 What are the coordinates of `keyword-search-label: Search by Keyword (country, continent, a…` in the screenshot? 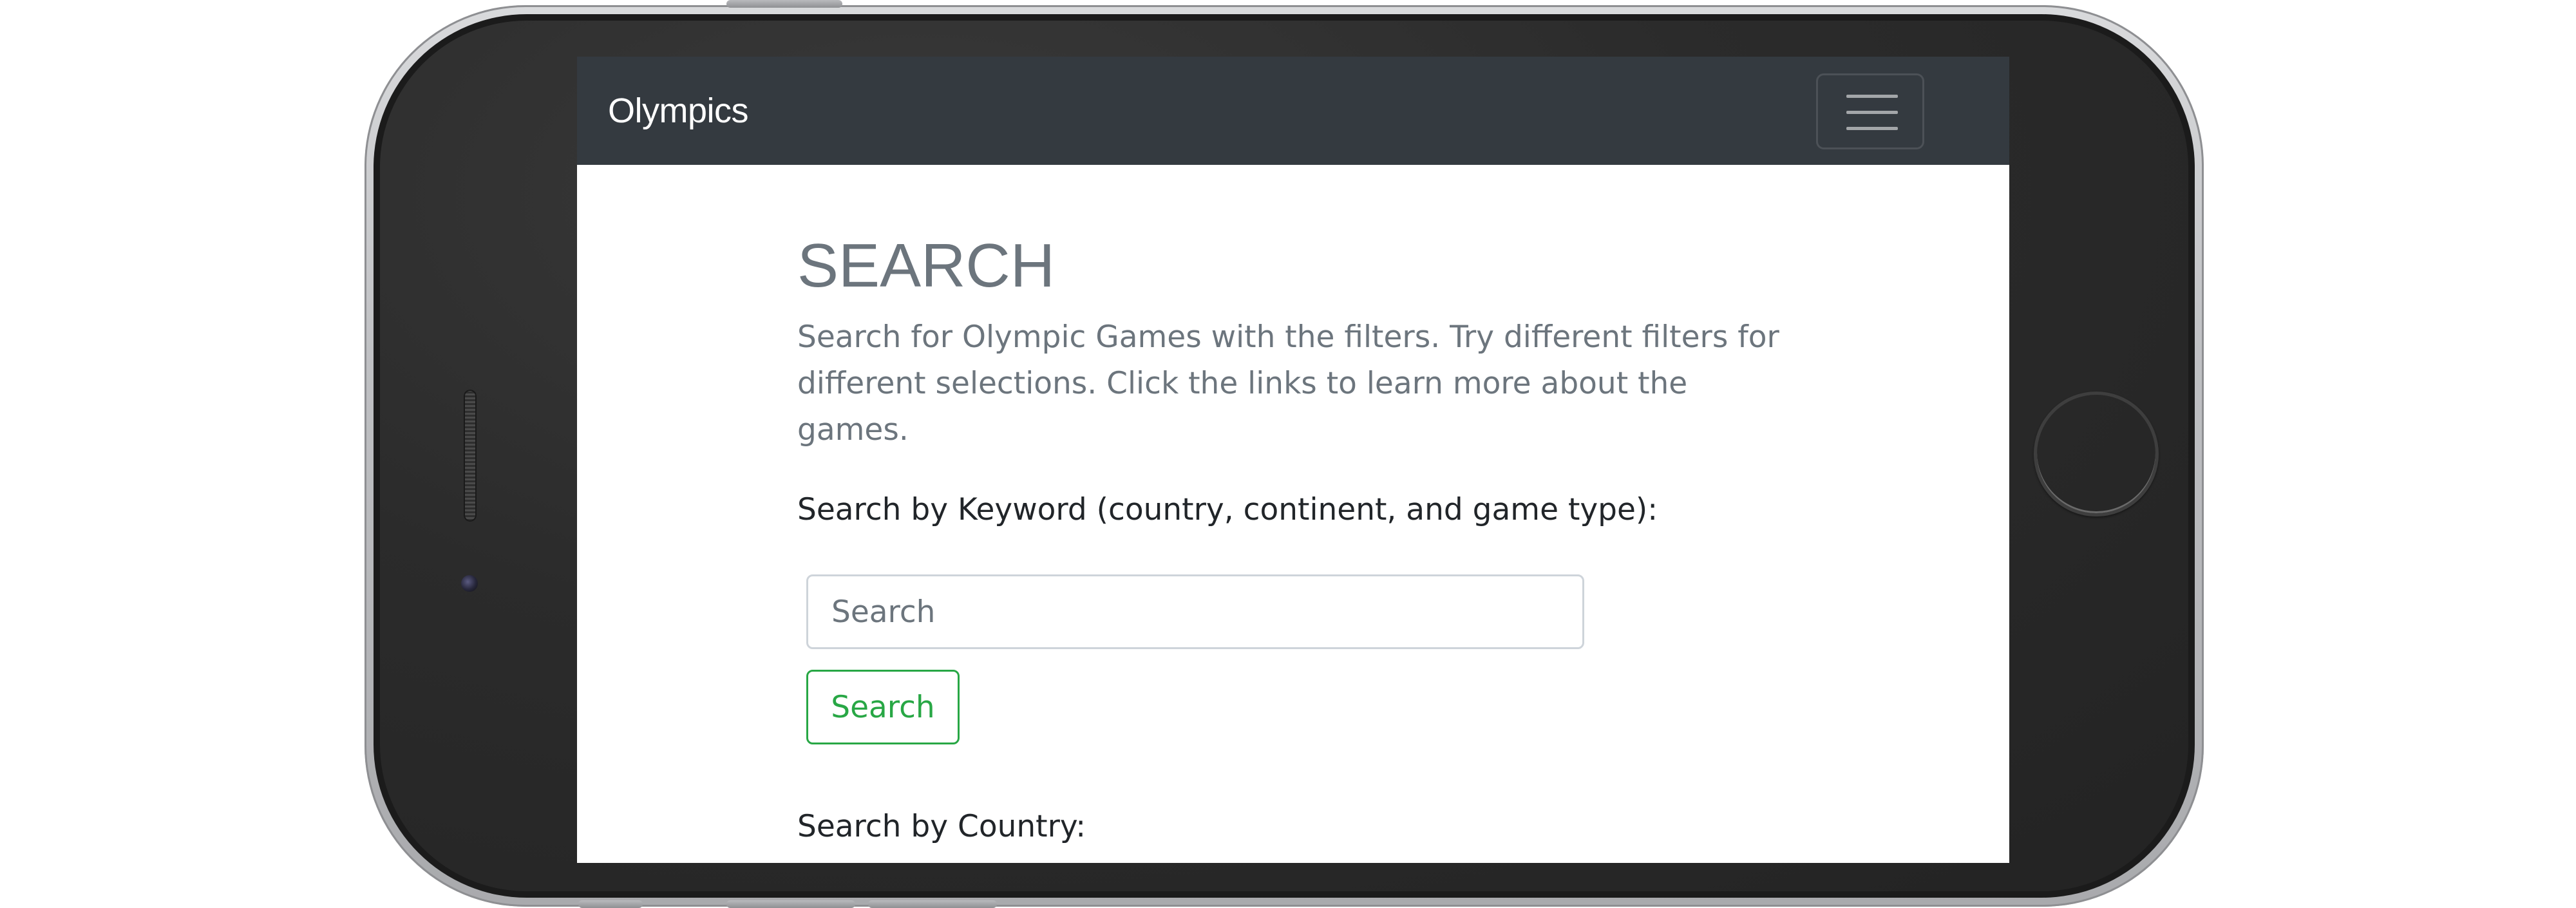 It's located at (1227, 510).